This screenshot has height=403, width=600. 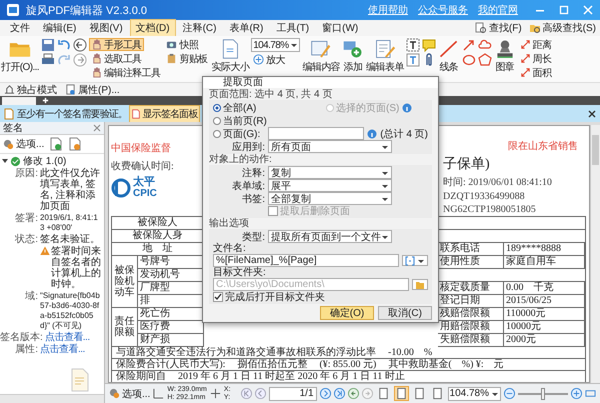 What do you see at coordinates (347, 313) in the screenshot?
I see `ok-button: 确定(O)` at bounding box center [347, 313].